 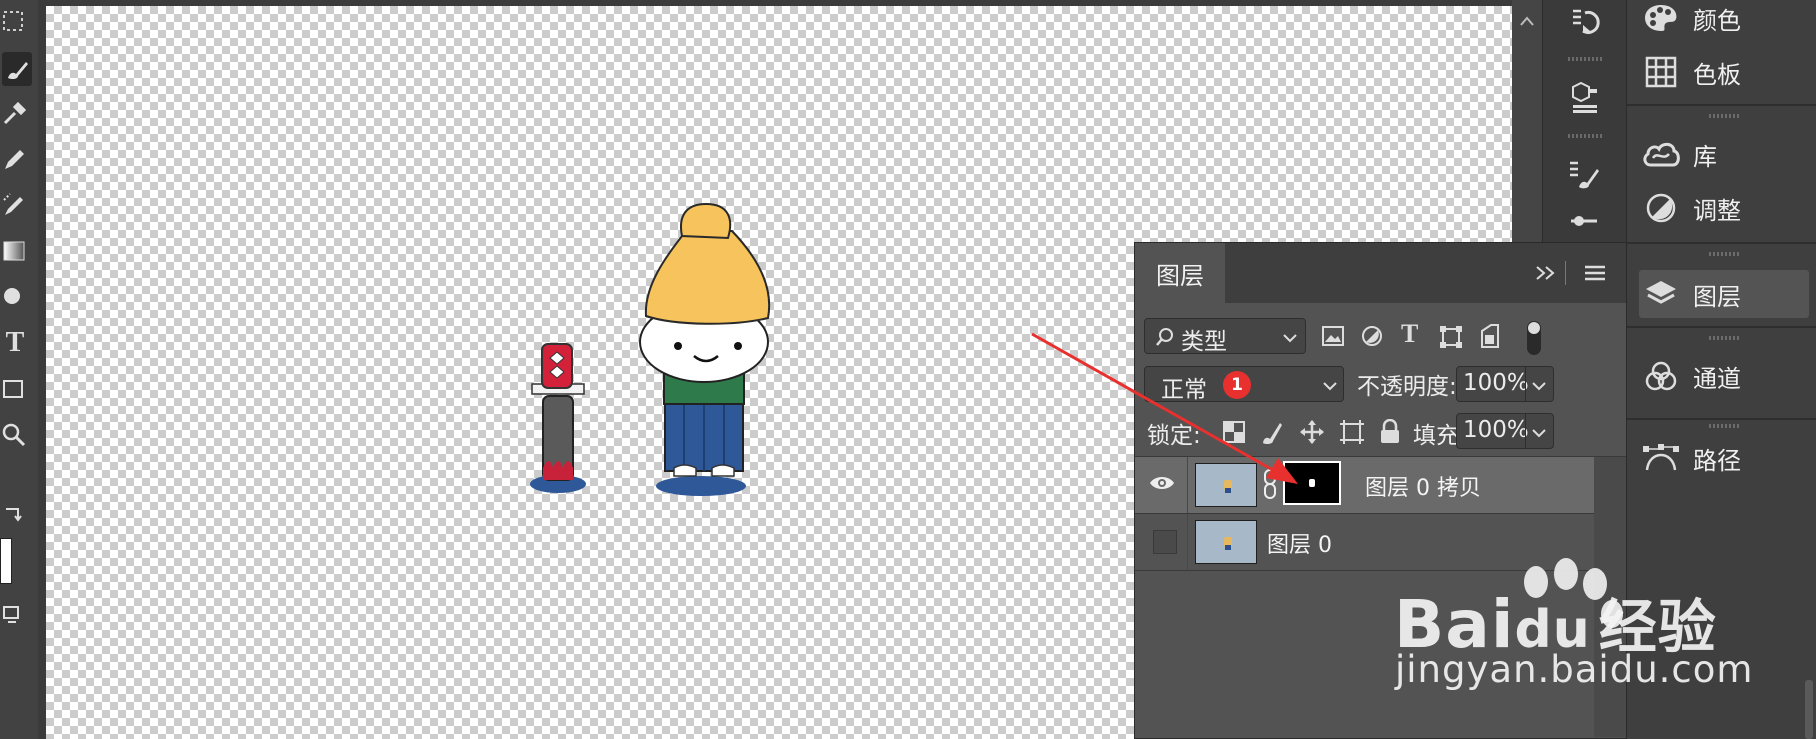 I want to click on scroll-up-icon, so click(x=1527, y=21).